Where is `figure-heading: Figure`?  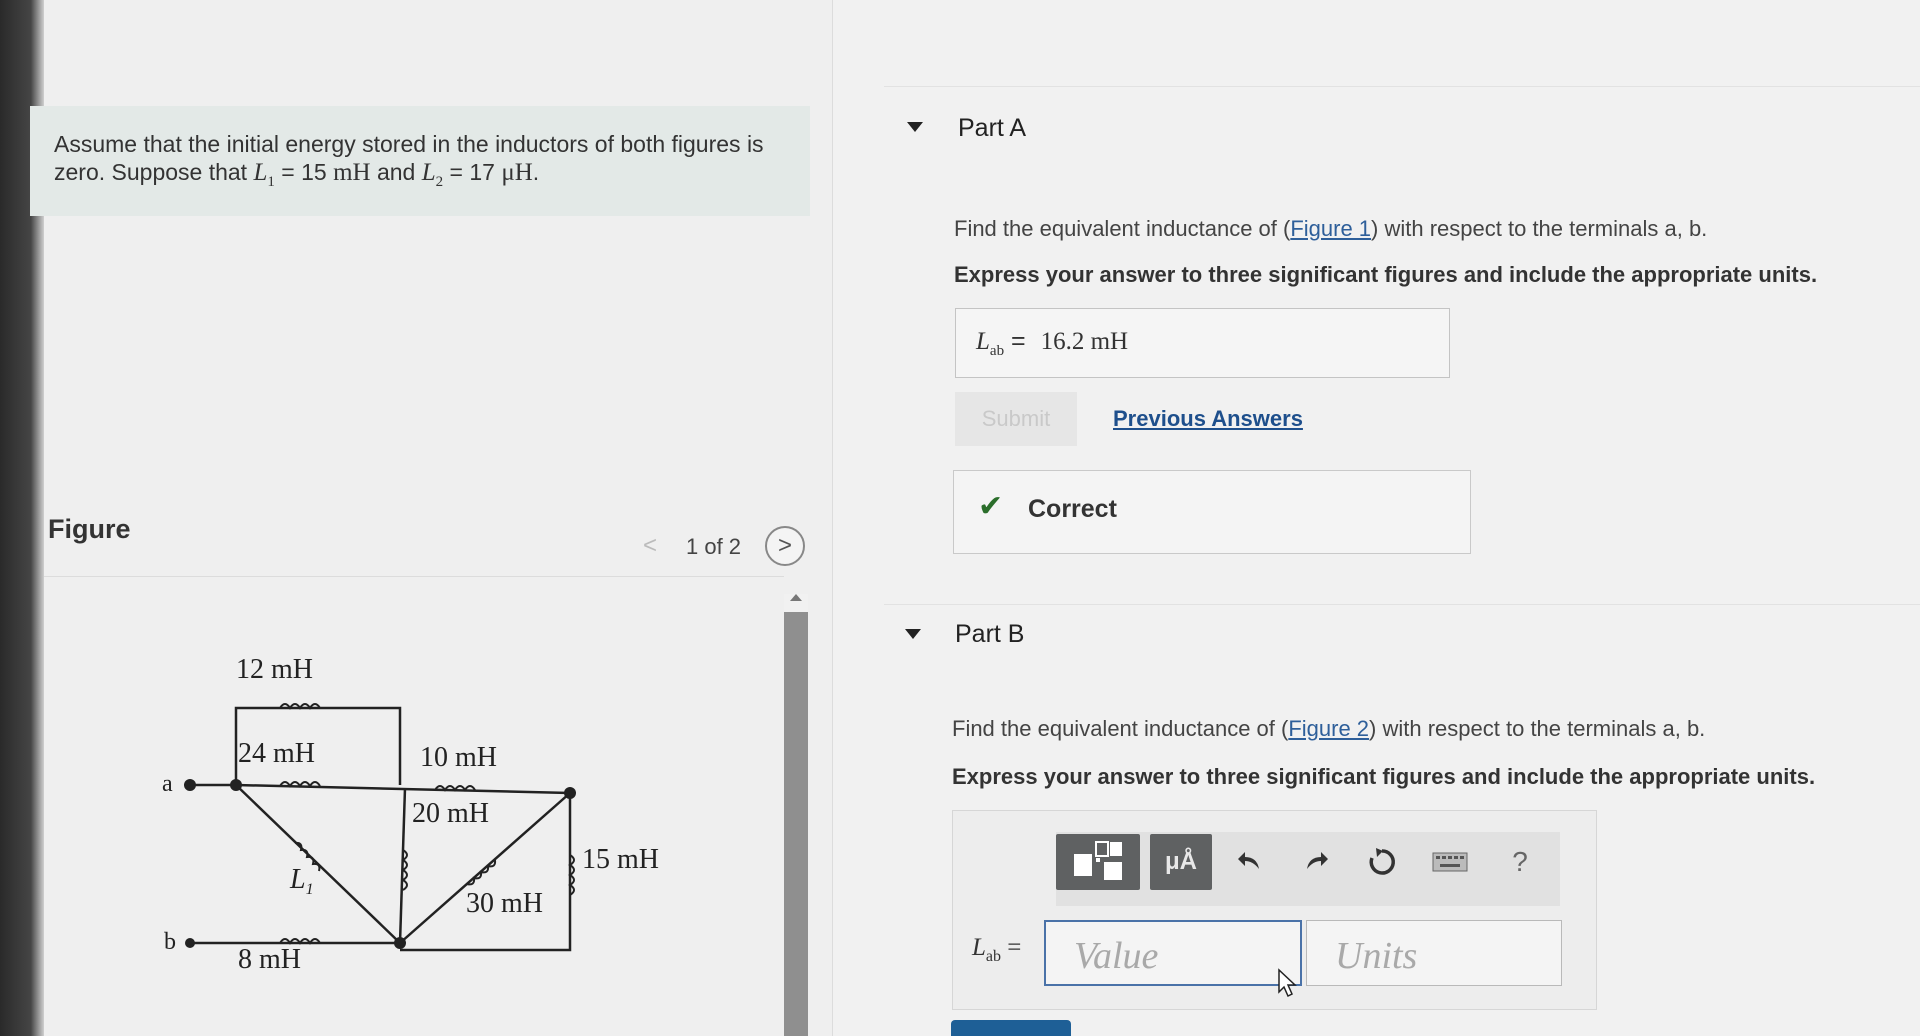 figure-heading: Figure is located at coordinates (89, 529).